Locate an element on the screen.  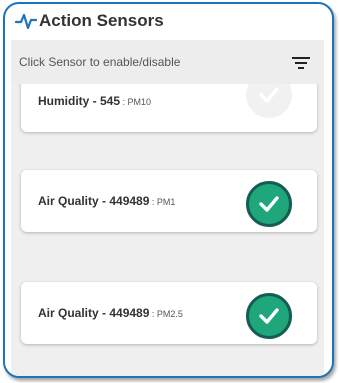
sensor-label: Air Quality - 449489 : PM2.5 is located at coordinates (110, 313).